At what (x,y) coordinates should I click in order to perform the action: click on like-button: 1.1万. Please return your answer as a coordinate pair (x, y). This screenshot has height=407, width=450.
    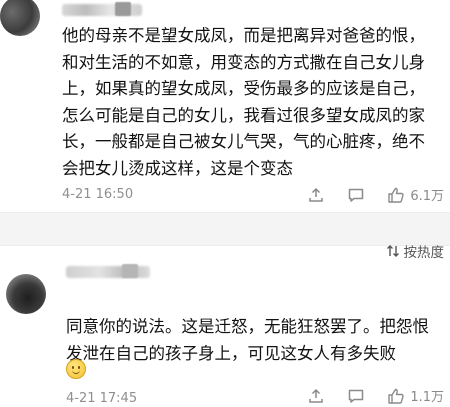
    Looking at the image, I should click on (415, 395).